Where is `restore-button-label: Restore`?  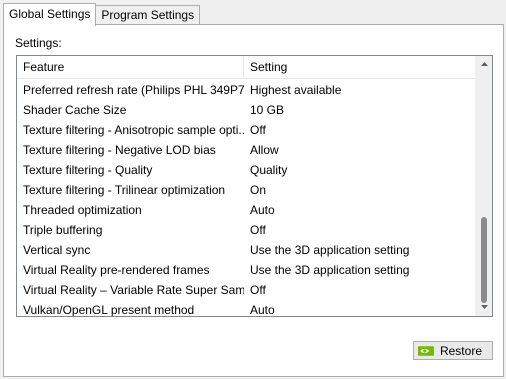 restore-button-label: Restore is located at coordinates (460, 350).